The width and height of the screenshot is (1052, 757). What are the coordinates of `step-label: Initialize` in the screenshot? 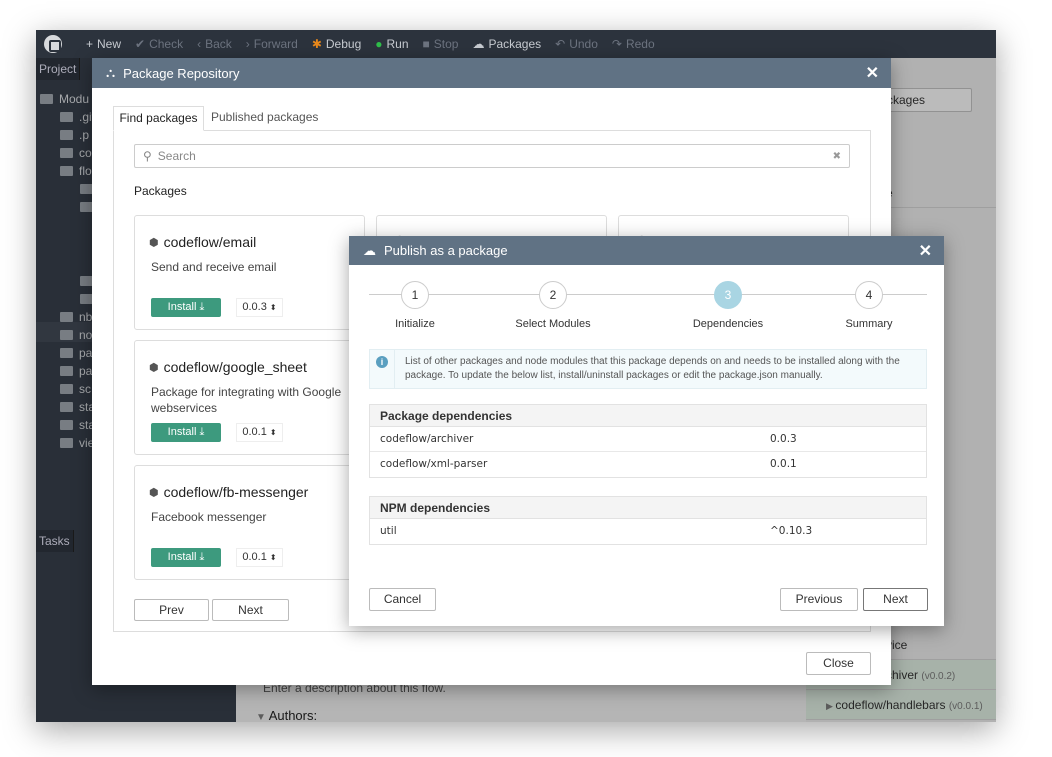 It's located at (415, 324).